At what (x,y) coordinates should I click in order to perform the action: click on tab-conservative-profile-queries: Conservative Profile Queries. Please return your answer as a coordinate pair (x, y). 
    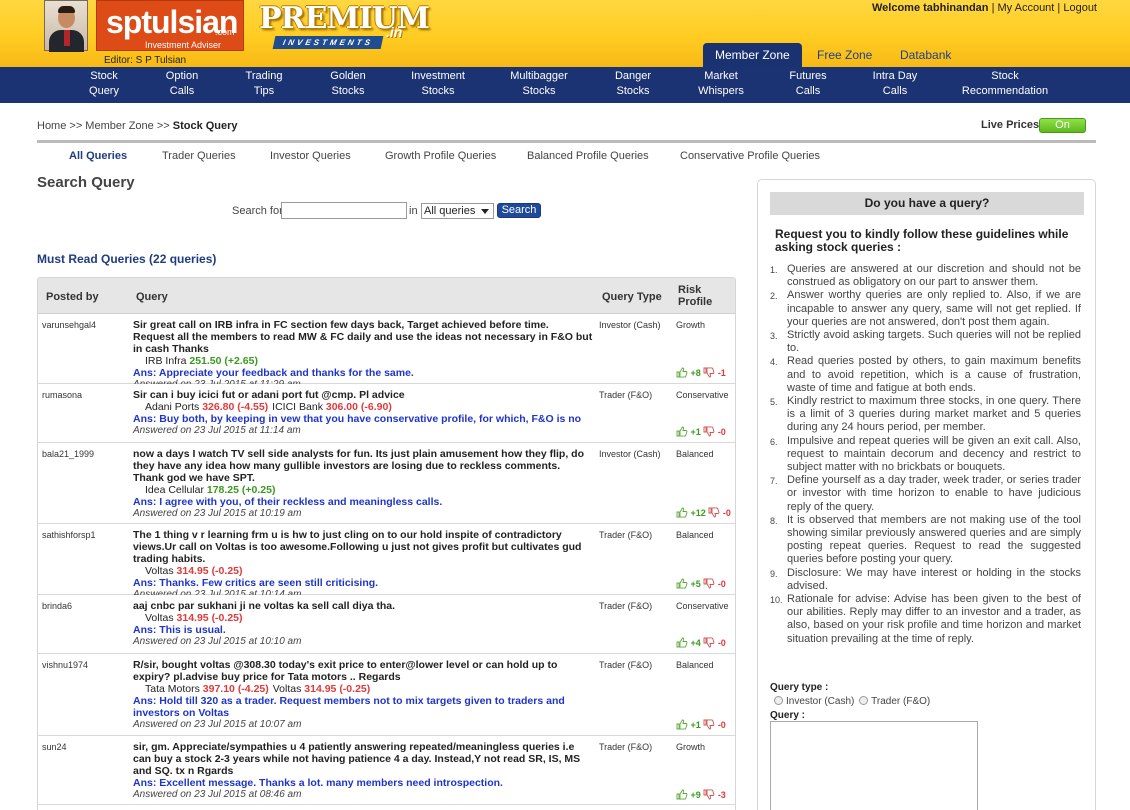
    Looking at the image, I should click on (750, 156).